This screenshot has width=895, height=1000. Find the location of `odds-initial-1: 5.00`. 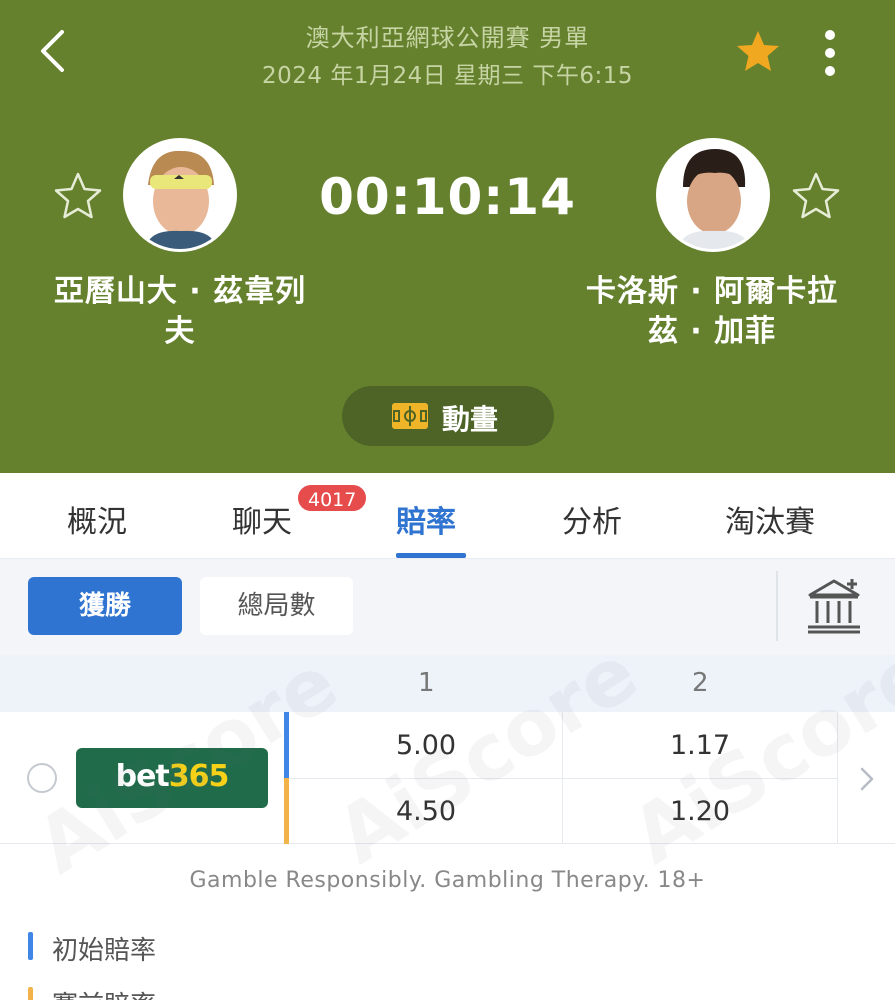

odds-initial-1: 5.00 is located at coordinates (426, 745).